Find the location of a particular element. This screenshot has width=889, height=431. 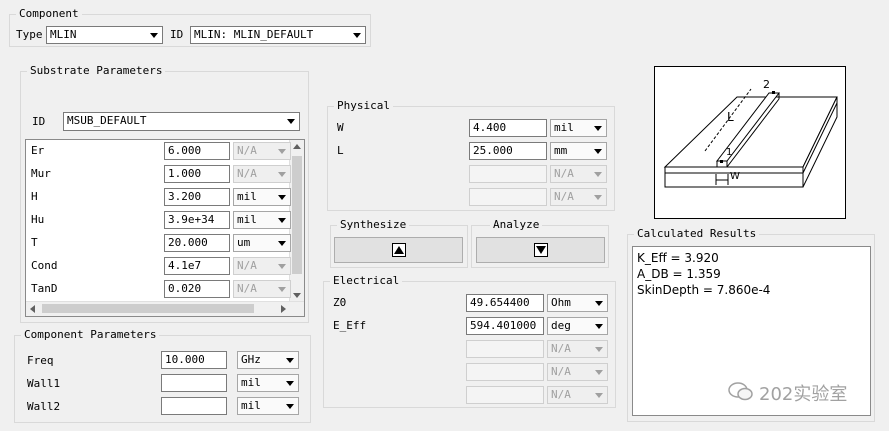

wall2-unit-select: mil is located at coordinates (268, 406).